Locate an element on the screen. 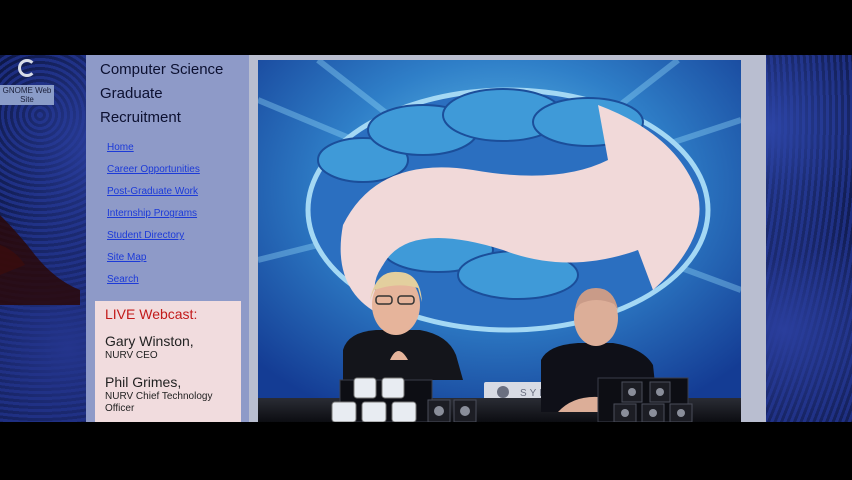 The height and width of the screenshot is (480, 852). wallpaper-shape is located at coordinates (40, 260).